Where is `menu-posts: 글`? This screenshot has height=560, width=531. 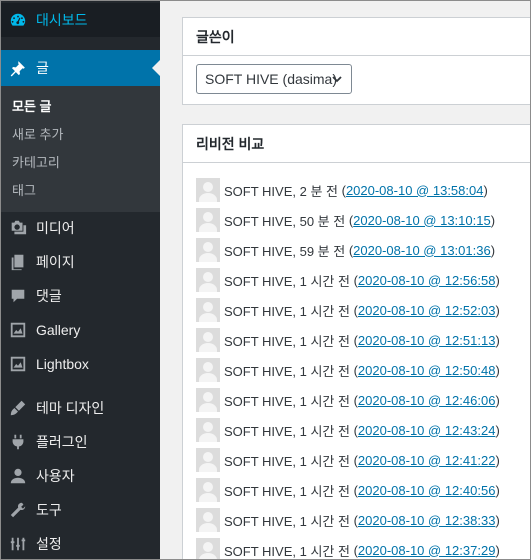
menu-posts: 글 is located at coordinates (80, 68).